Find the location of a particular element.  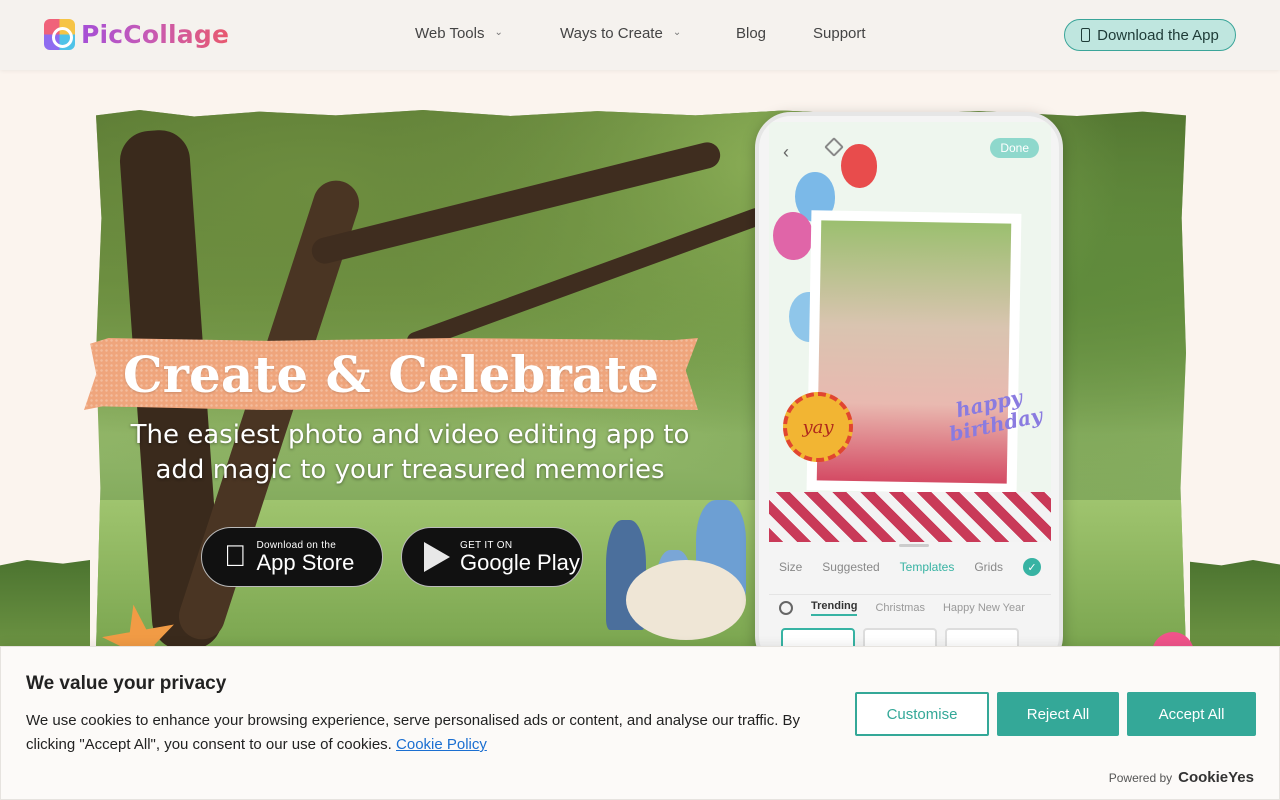

phone-subtab: Happy New Year is located at coordinates (983, 607).